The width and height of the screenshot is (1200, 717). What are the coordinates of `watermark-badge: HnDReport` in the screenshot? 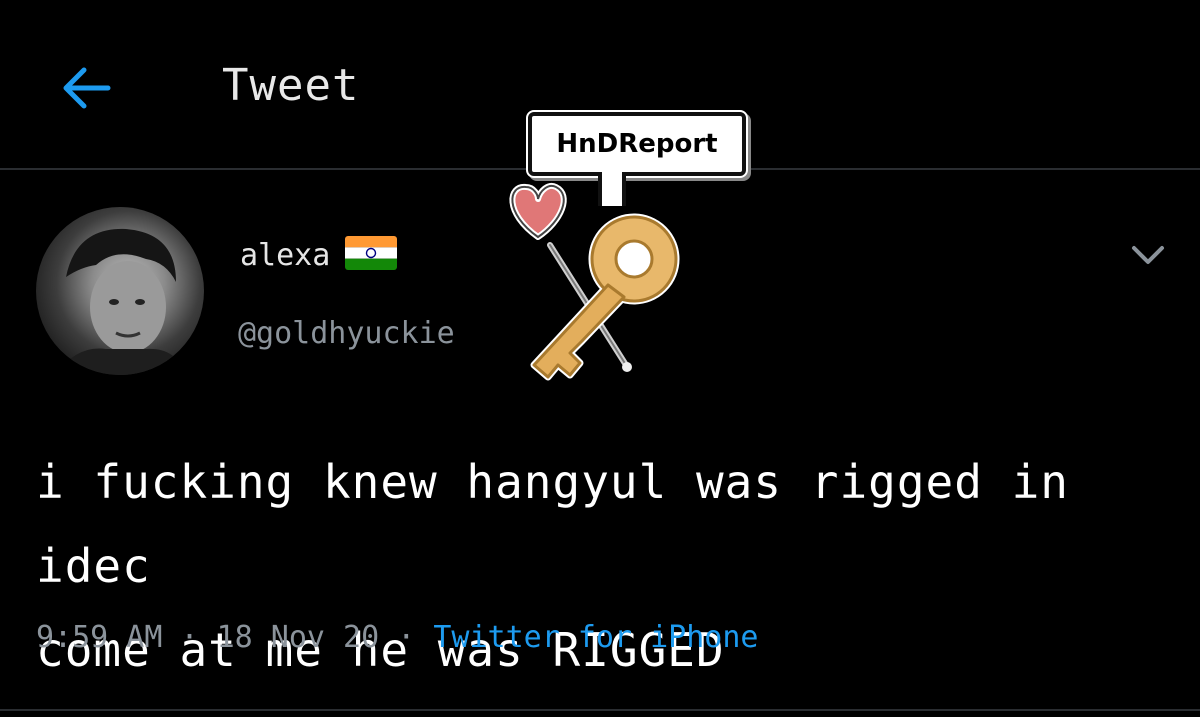 It's located at (637, 144).